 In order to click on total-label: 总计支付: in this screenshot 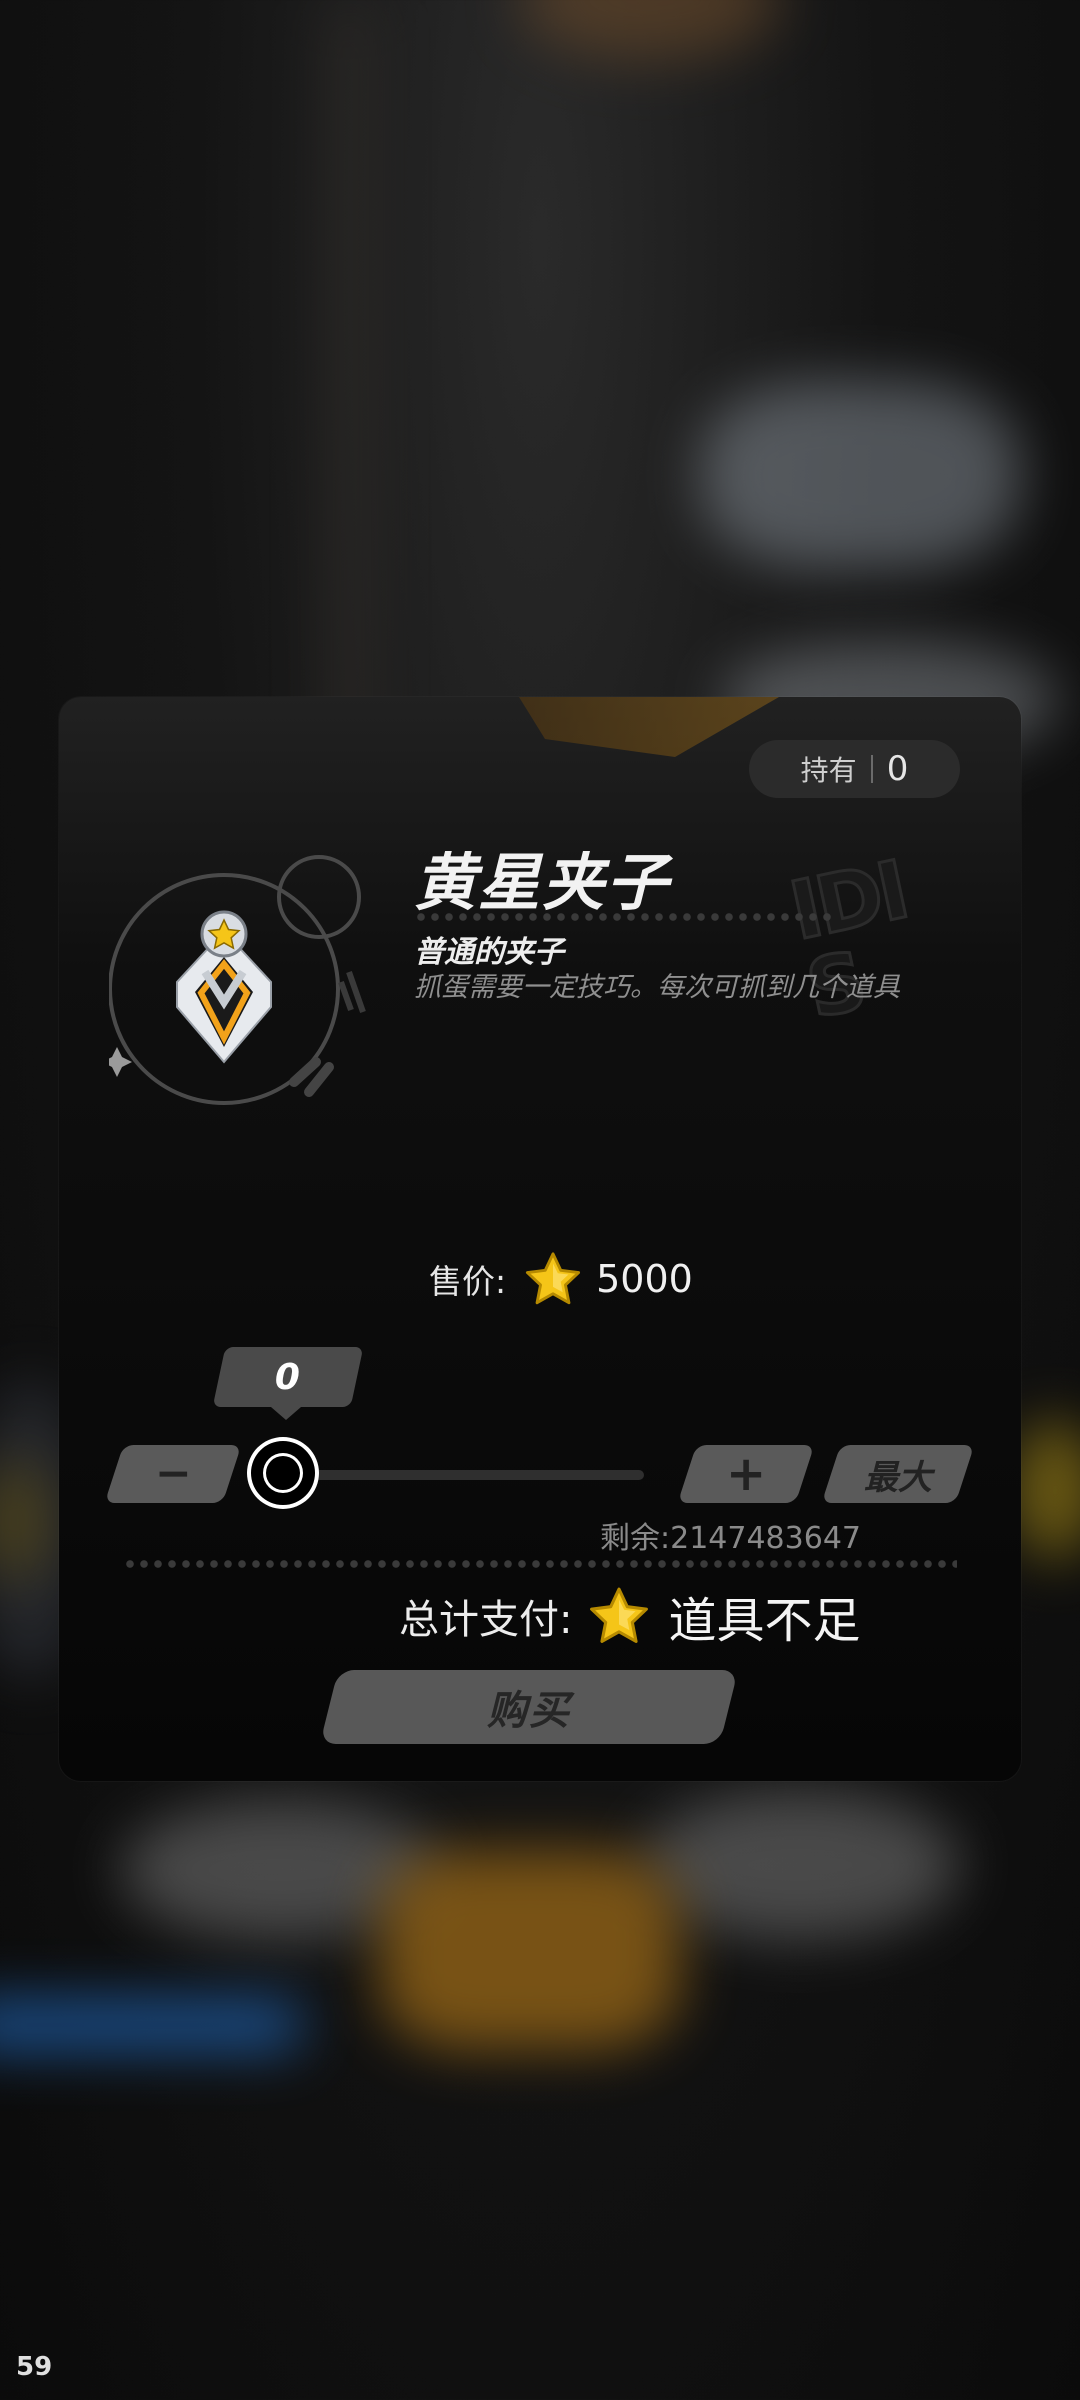, I will do `click(486, 1620)`.